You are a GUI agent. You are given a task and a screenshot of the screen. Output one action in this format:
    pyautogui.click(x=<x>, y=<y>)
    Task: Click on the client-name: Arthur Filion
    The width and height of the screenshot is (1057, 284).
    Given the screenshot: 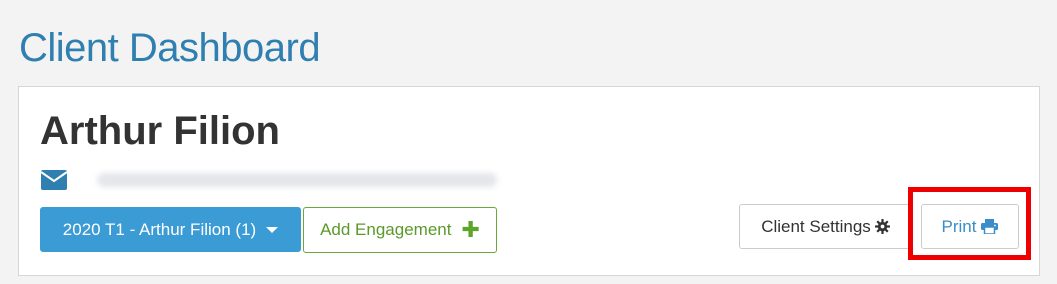 What is the action you would take?
    pyautogui.click(x=160, y=131)
    